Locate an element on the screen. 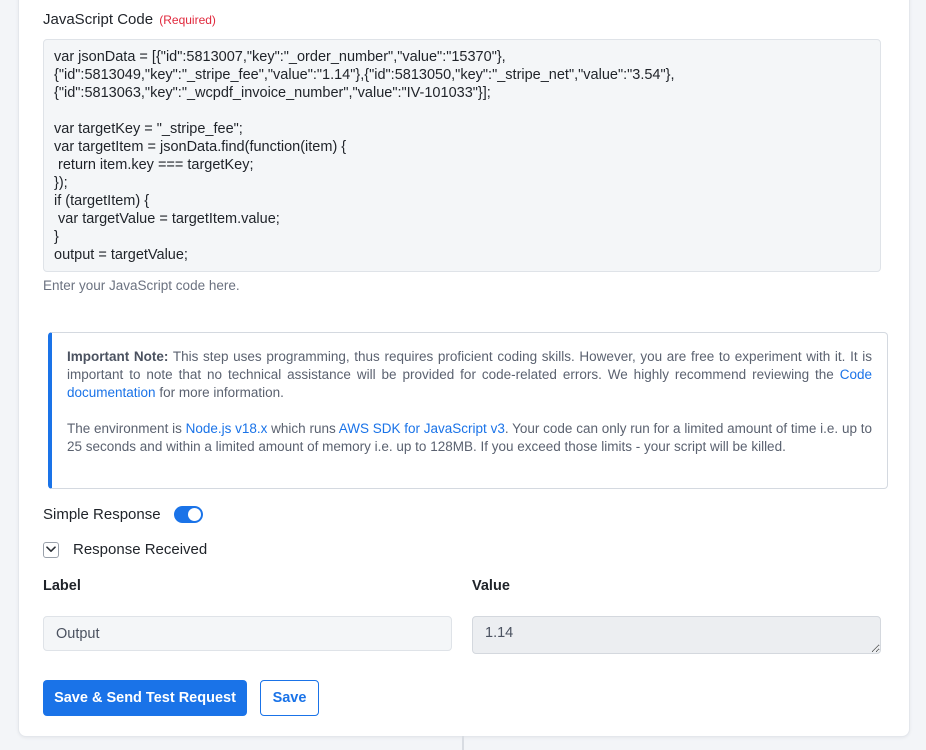 The image size is (926, 750). env-text-mid: which runs is located at coordinates (303, 428).